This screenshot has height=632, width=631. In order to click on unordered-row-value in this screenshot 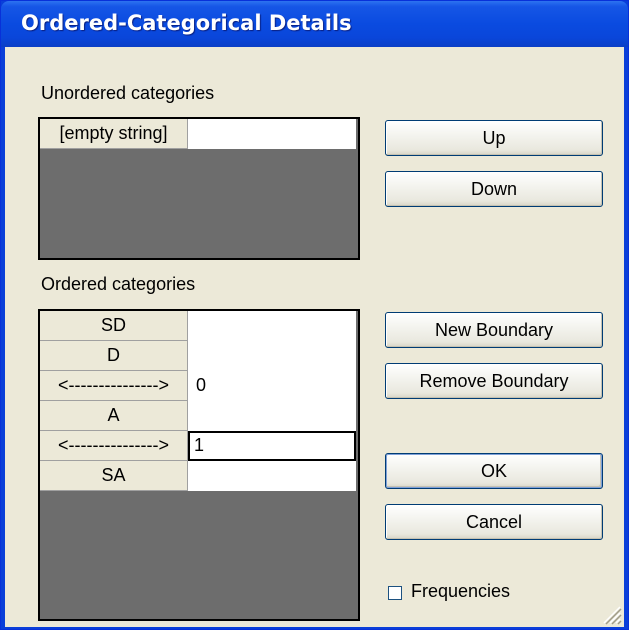, I will do `click(272, 134)`.